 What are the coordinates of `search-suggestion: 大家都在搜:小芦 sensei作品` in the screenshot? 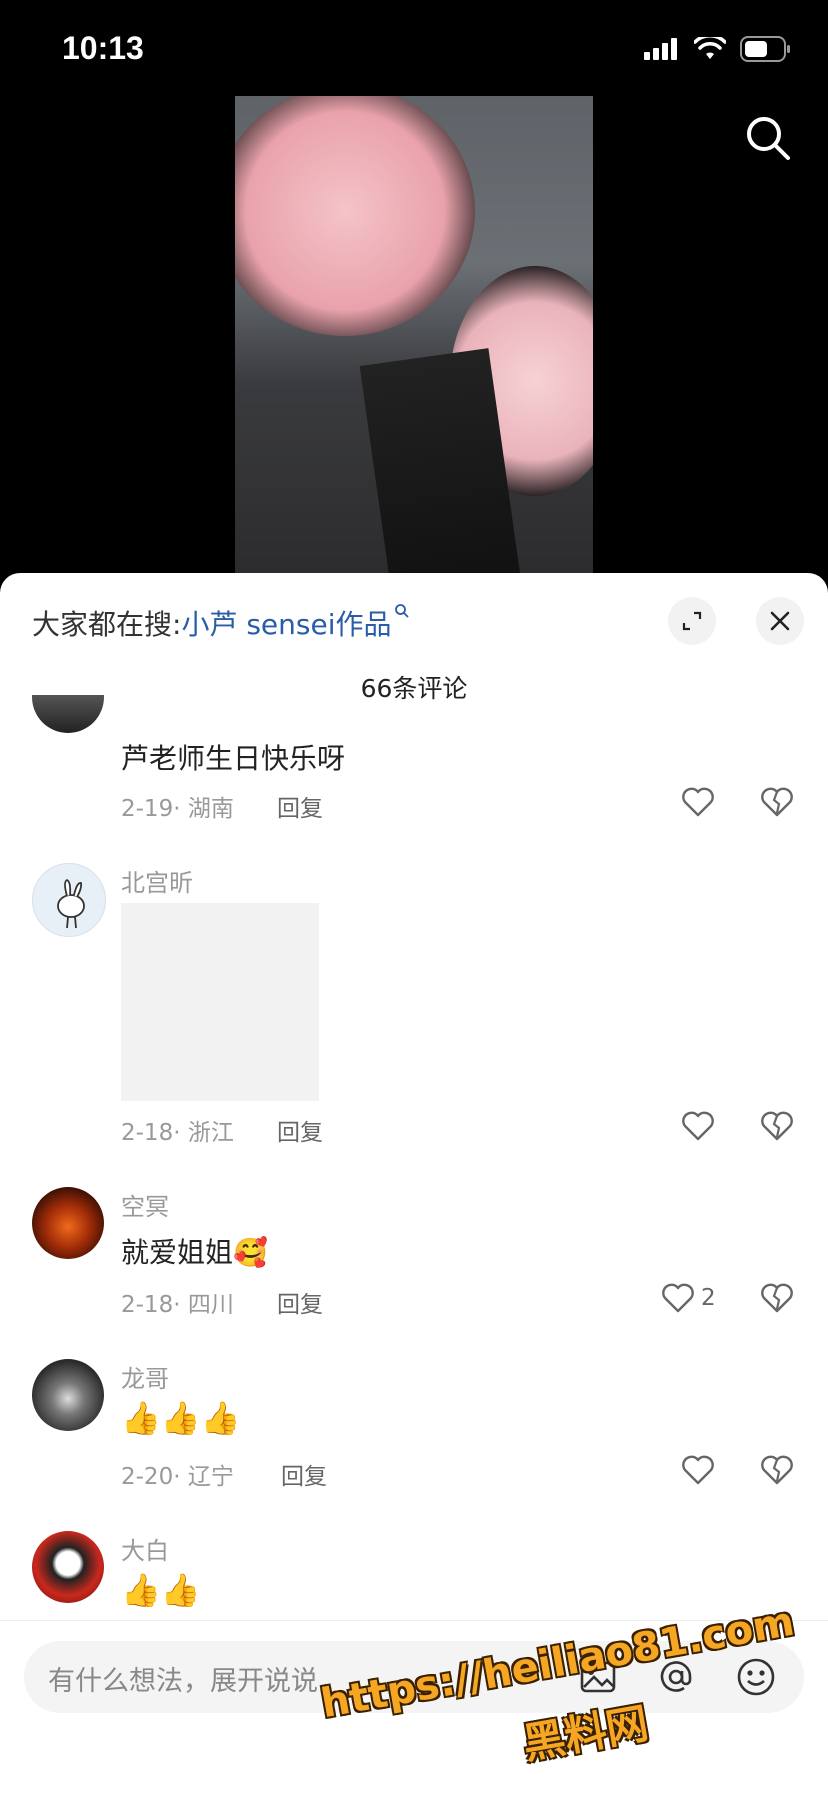 It's located at (221, 623).